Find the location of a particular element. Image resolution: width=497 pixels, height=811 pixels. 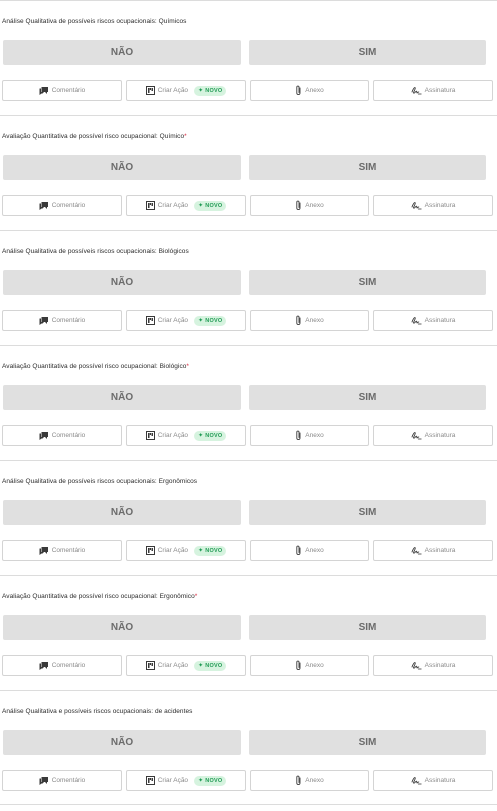

required-marker: * is located at coordinates (188, 366).